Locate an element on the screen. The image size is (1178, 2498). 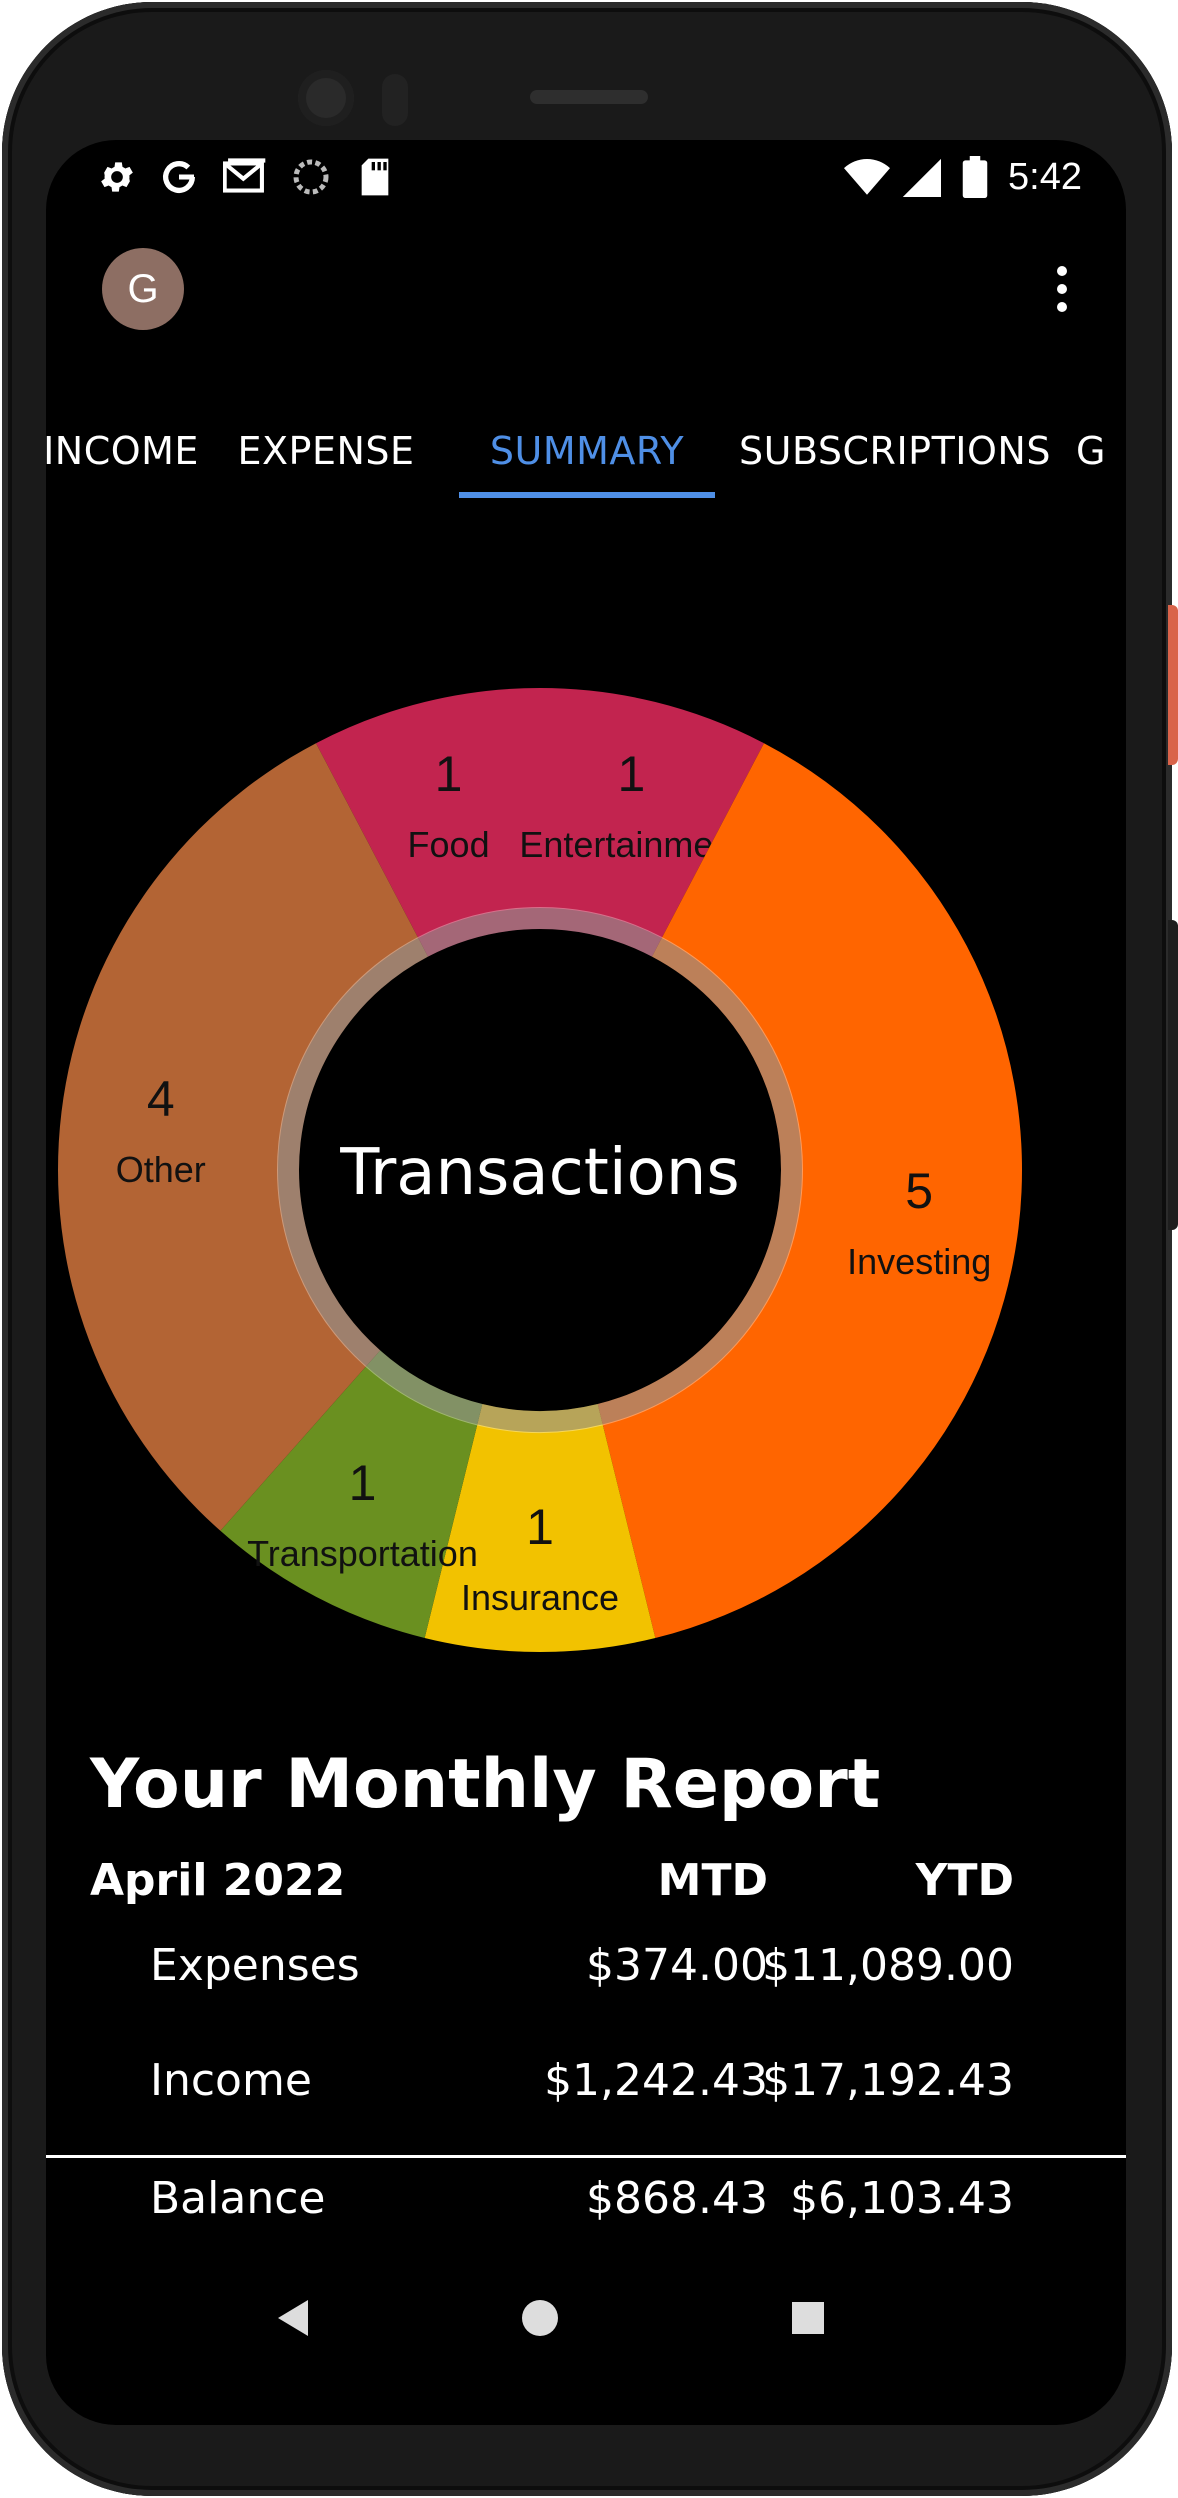
income-ytd: $17,192.43 is located at coordinates (888, 2080).